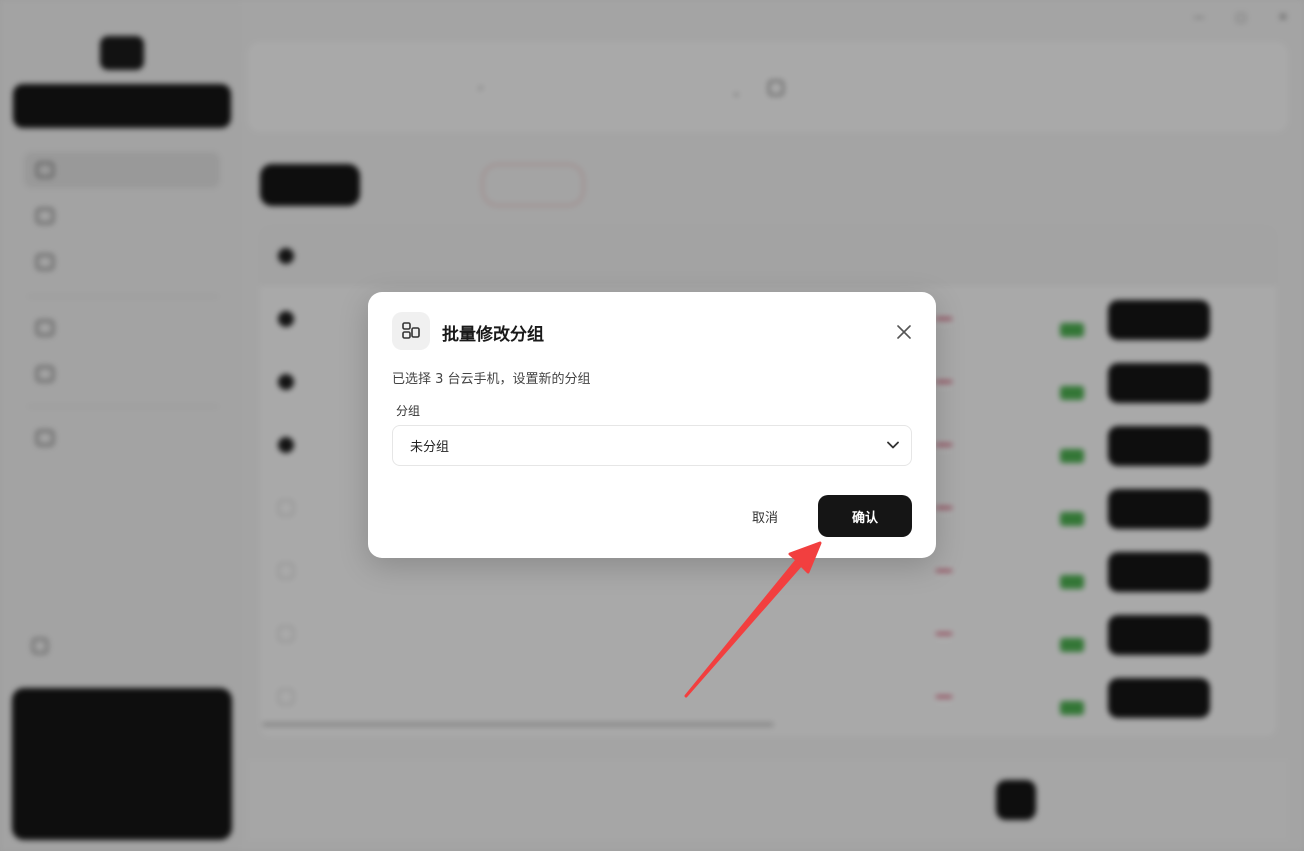 This screenshot has width=1304, height=851. I want to click on dialog-description: 已选择 3 台云手机，设置新的分组, so click(491, 379).